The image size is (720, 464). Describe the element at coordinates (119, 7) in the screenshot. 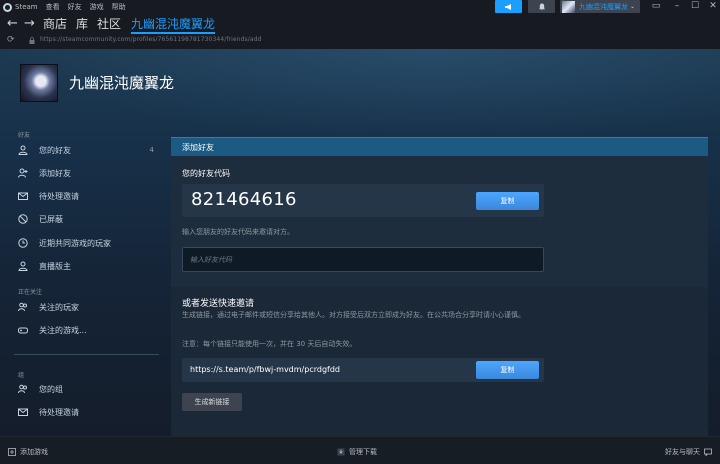

I see `menu-help: 帮助` at that location.